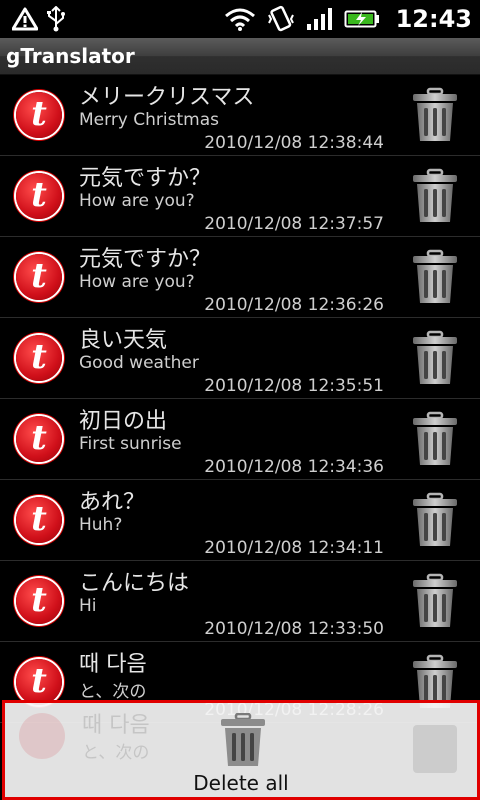  What do you see at coordinates (294, 386) in the screenshot?
I see `timestamp: 2010/12/08 12:35:51` at bounding box center [294, 386].